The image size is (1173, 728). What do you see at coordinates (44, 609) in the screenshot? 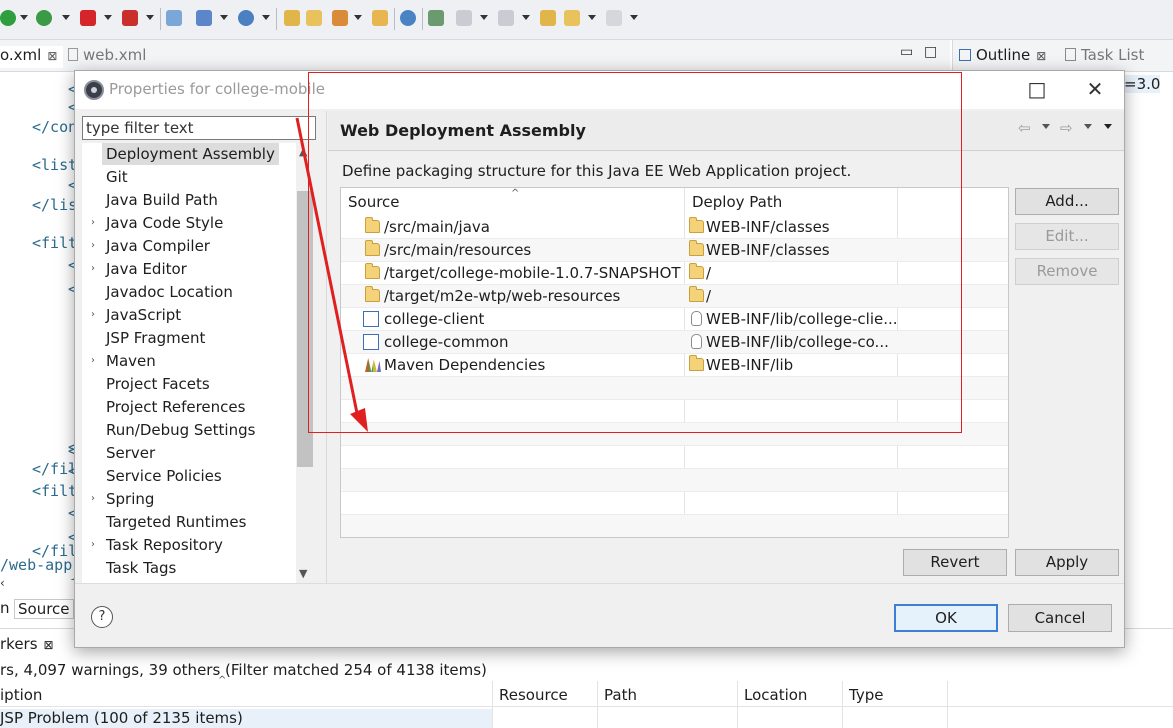
I see `tab-source: Source` at bounding box center [44, 609].